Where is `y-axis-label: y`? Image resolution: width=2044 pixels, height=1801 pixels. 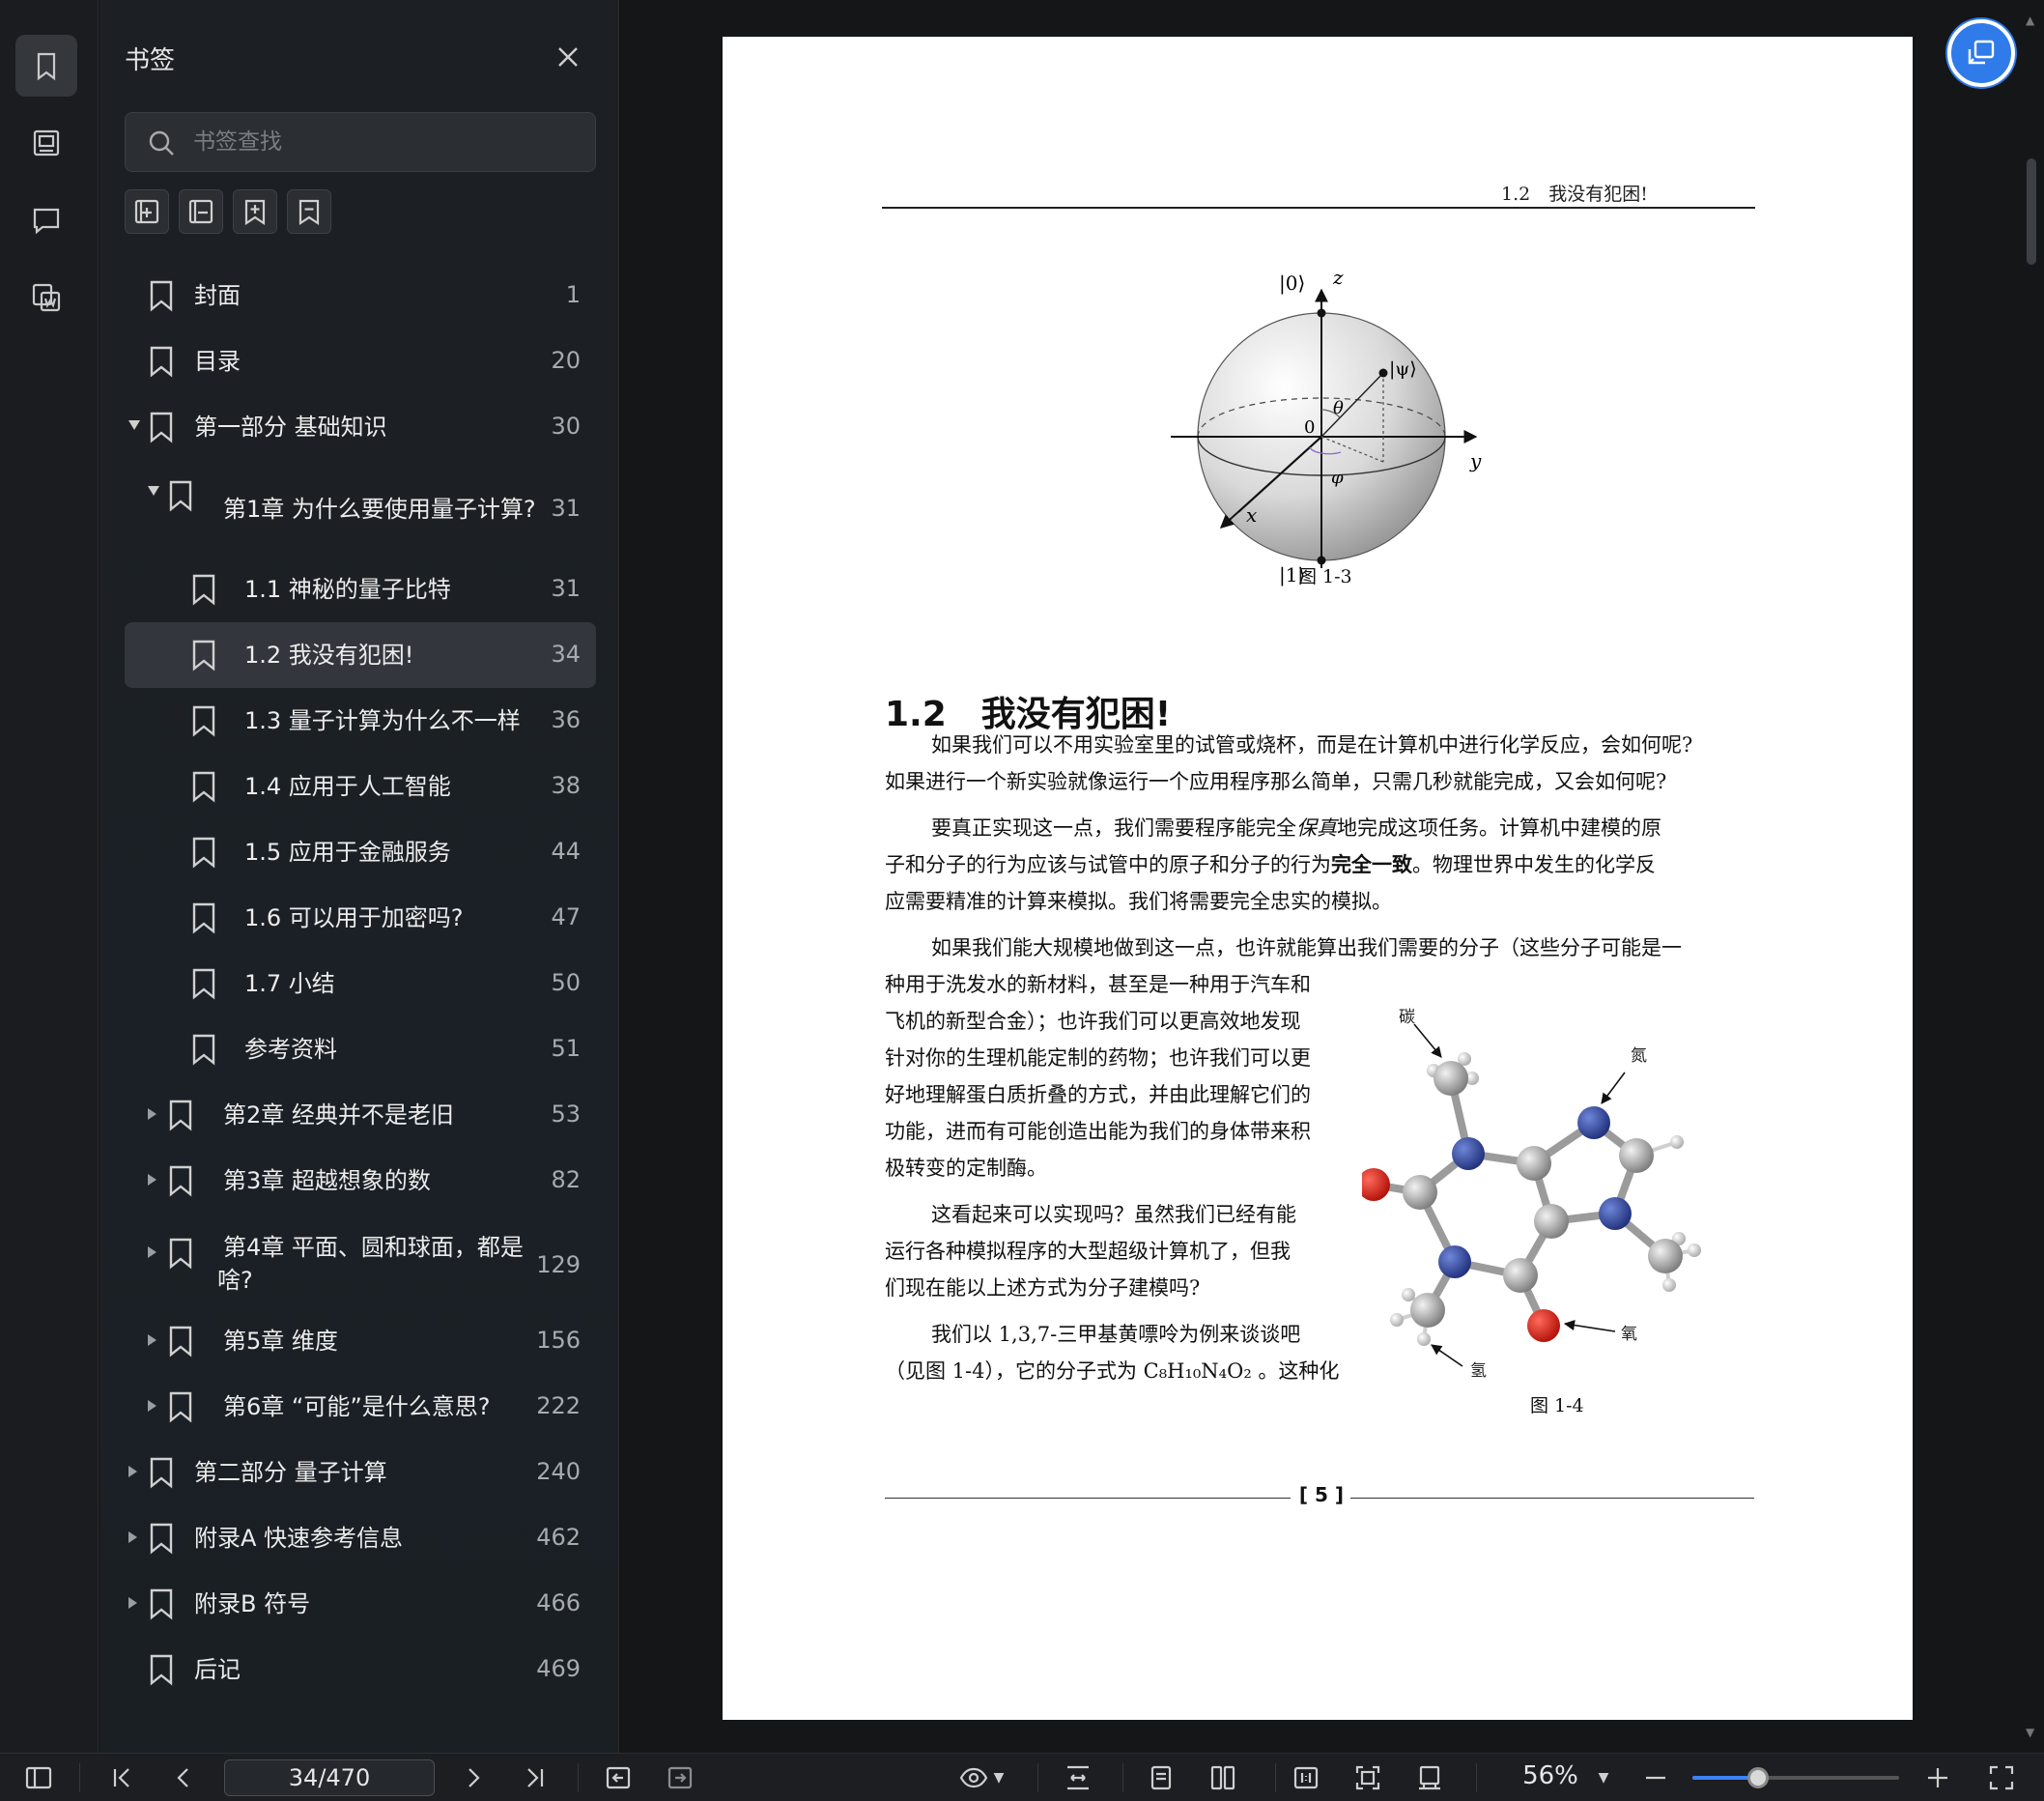
y-axis-label: y is located at coordinates (1476, 460).